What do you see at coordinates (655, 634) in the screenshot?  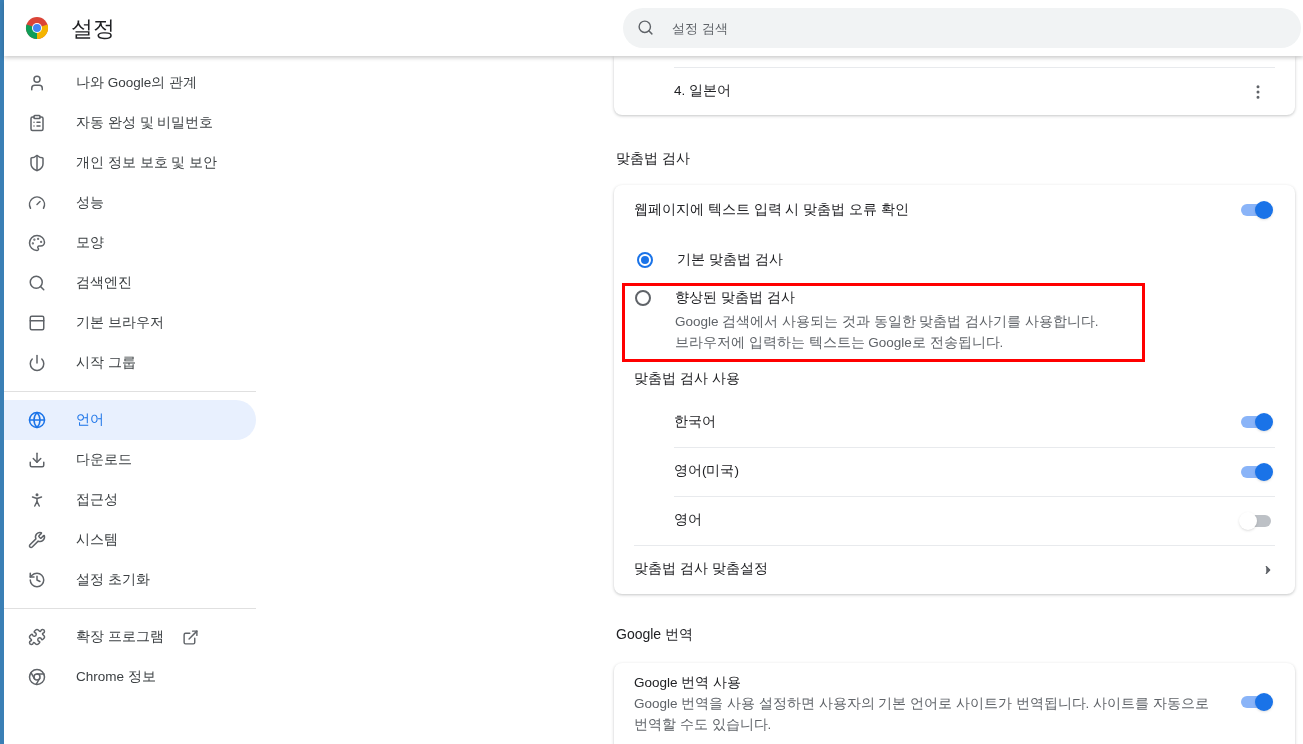 I see `section-heading: Google 번역` at bounding box center [655, 634].